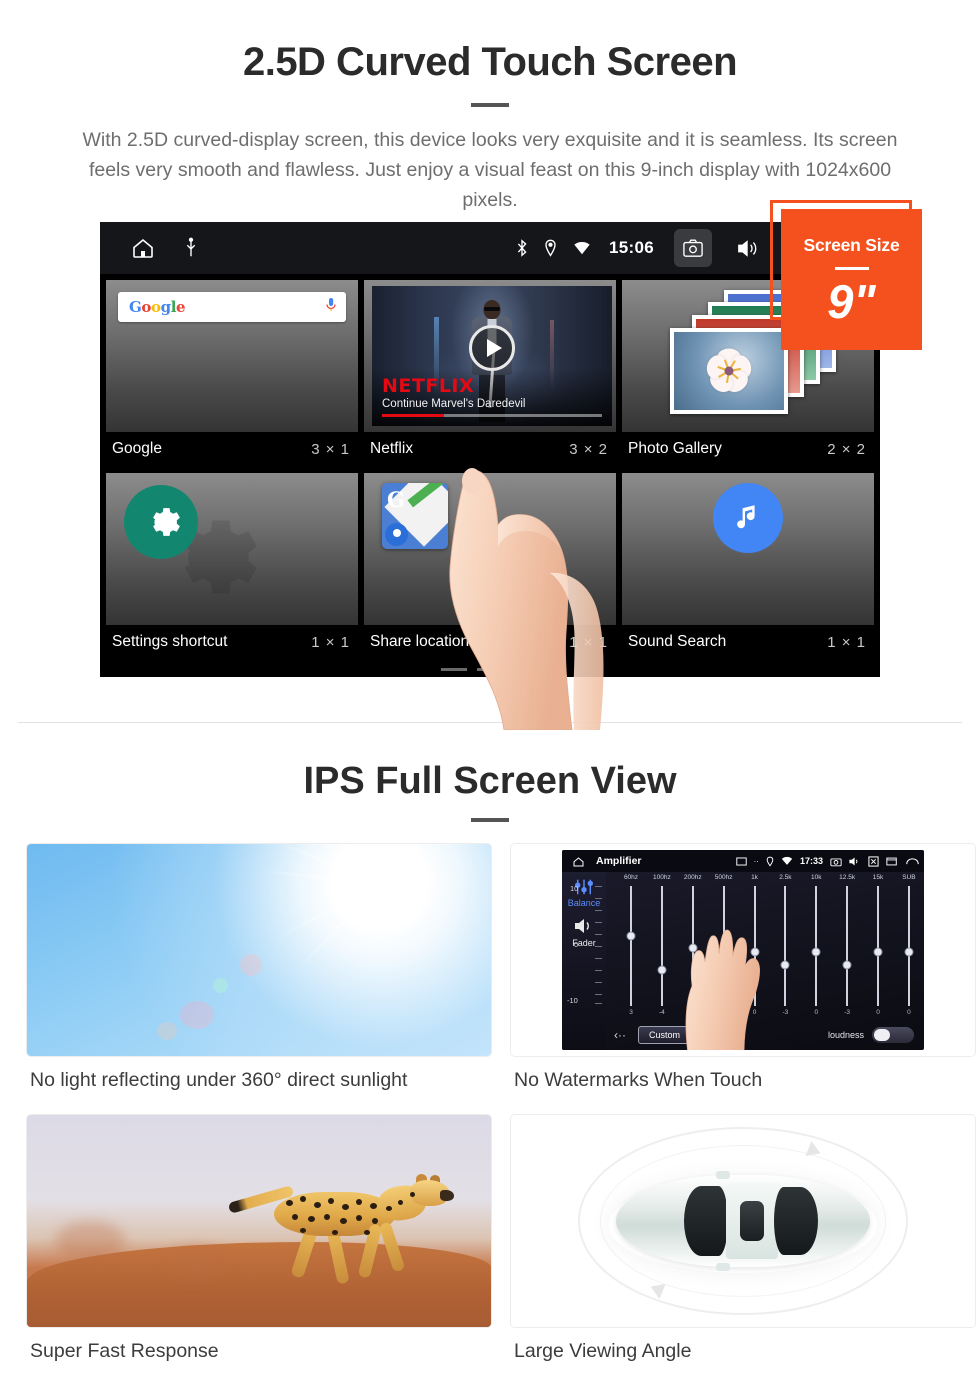  What do you see at coordinates (490, 642) in the screenshot?
I see `widget-label: Share location 1 × 1` at bounding box center [490, 642].